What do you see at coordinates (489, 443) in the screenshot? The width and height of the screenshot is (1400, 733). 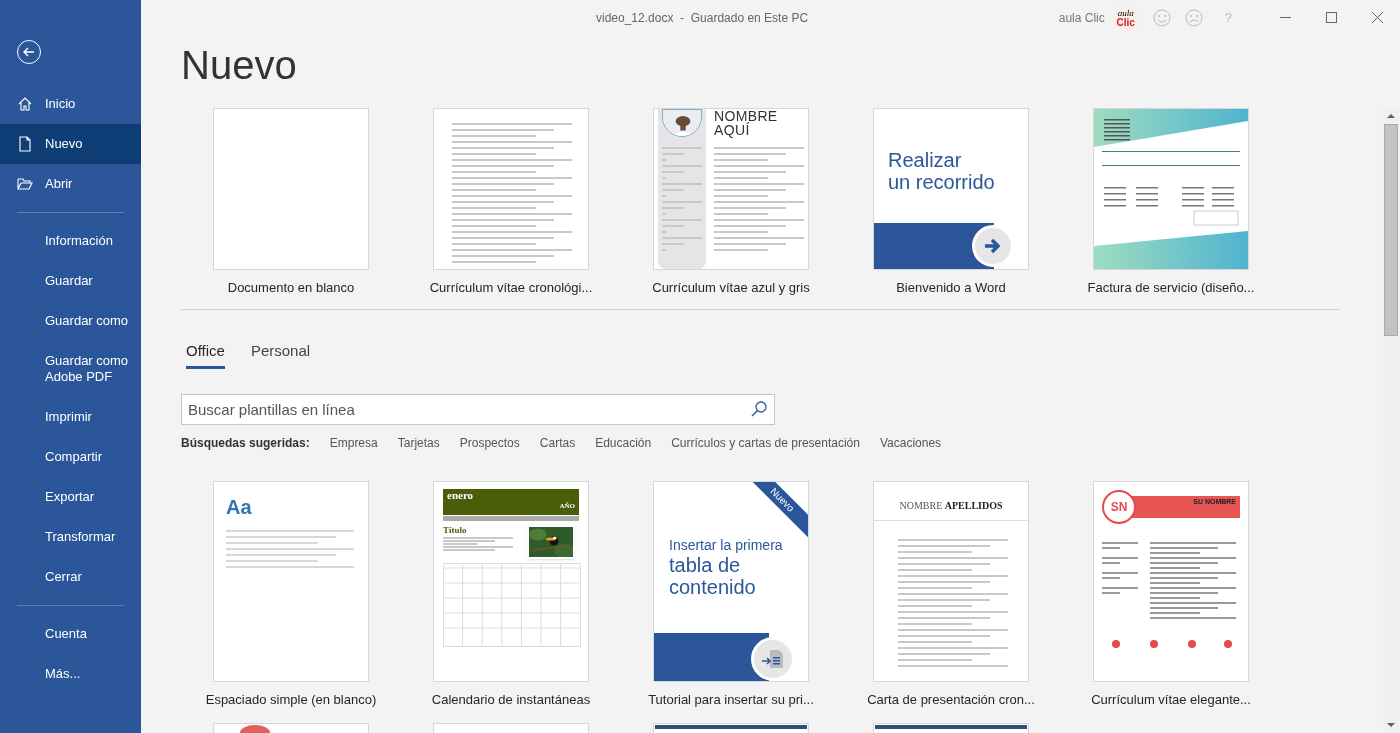 I see `suggested-link: Prospectos` at bounding box center [489, 443].